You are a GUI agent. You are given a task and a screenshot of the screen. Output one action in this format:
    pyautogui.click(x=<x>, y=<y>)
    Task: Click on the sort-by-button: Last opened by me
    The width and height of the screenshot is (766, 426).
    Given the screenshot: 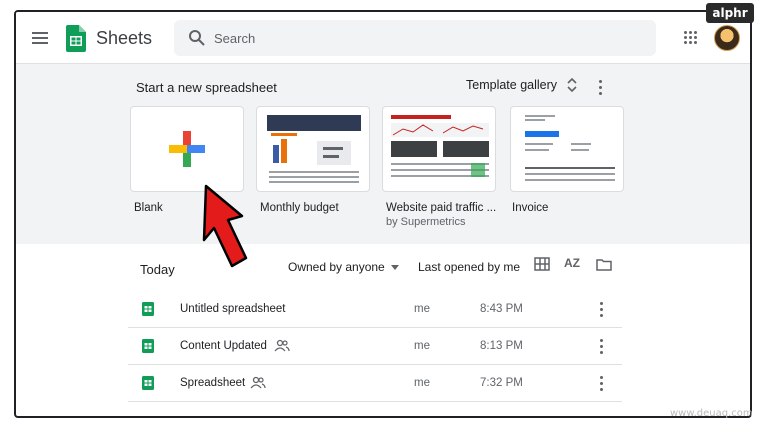 What is the action you would take?
    pyautogui.click(x=469, y=267)
    